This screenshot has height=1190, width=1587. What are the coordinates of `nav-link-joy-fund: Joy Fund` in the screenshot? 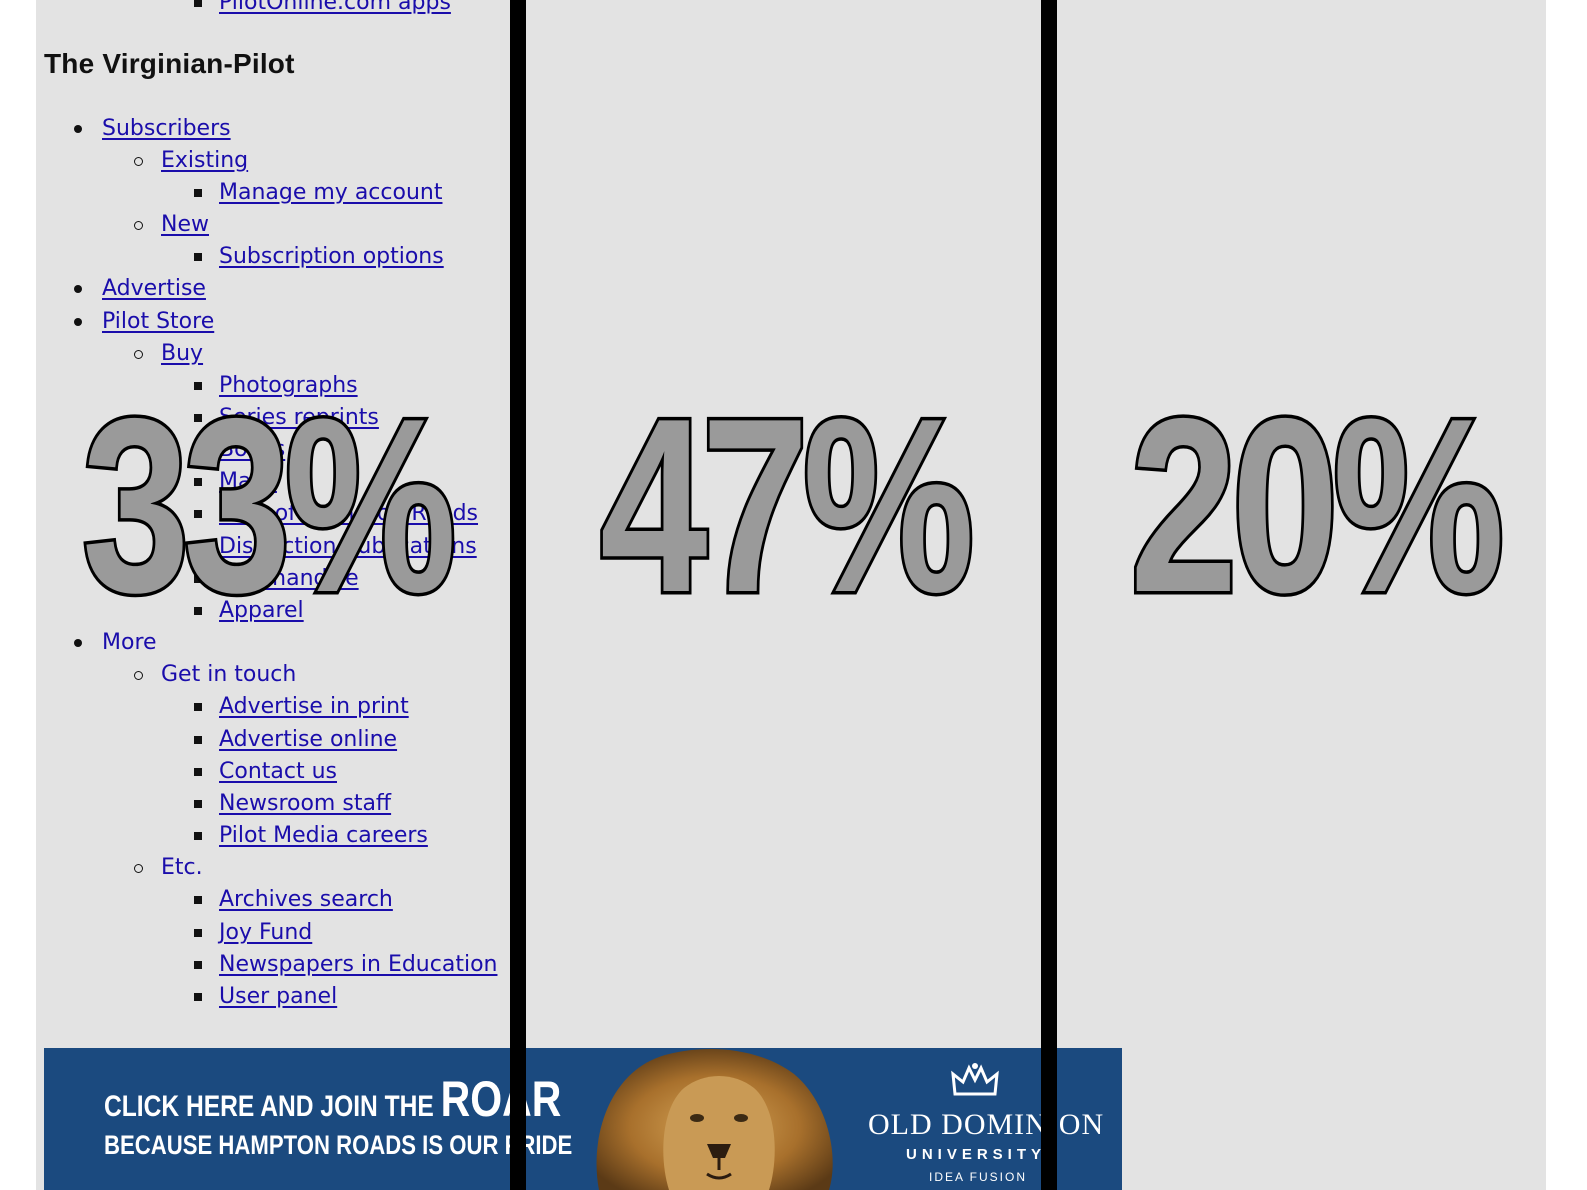 It's located at (265, 932).